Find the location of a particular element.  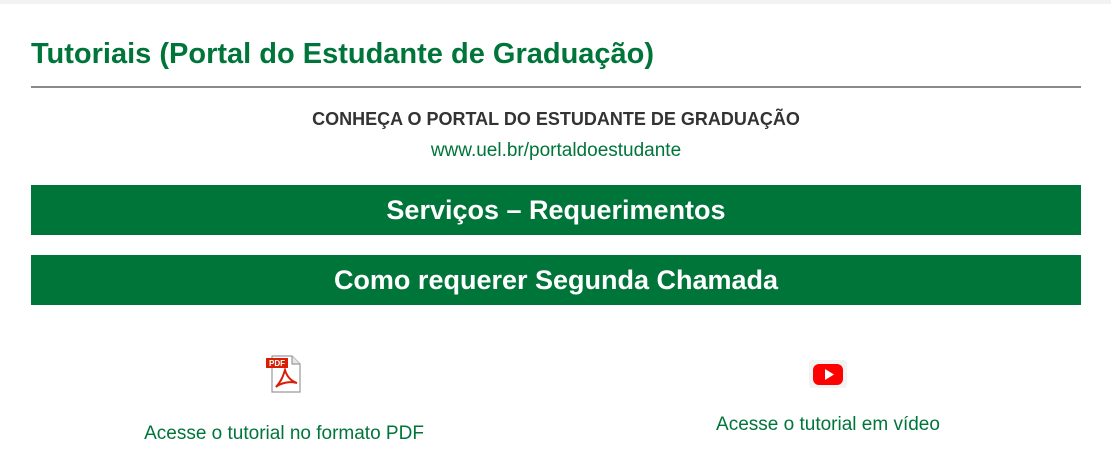

segunda-chamada-banner: Como requerer Segunda Chamada is located at coordinates (556, 280).